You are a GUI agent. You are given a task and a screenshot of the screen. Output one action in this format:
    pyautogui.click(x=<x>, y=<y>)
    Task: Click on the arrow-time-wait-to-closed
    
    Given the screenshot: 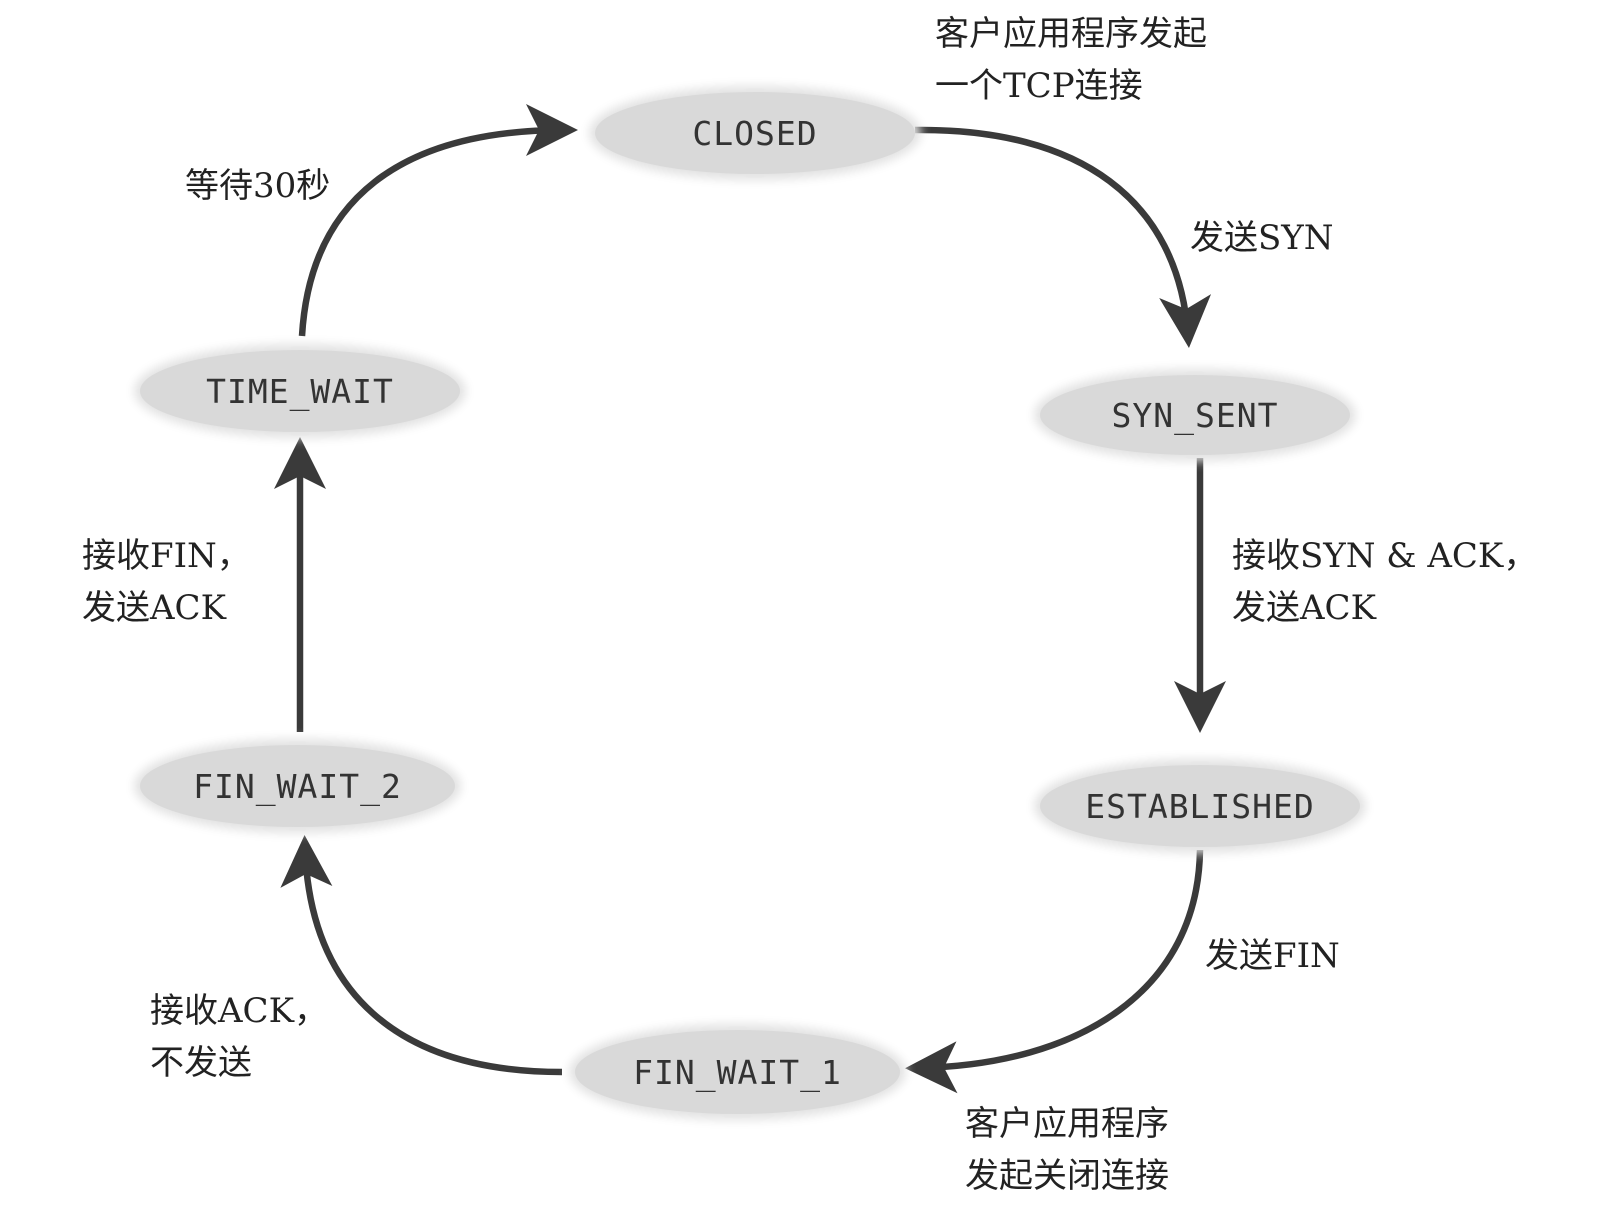 What is the action you would take?
    pyautogui.click(x=438, y=220)
    